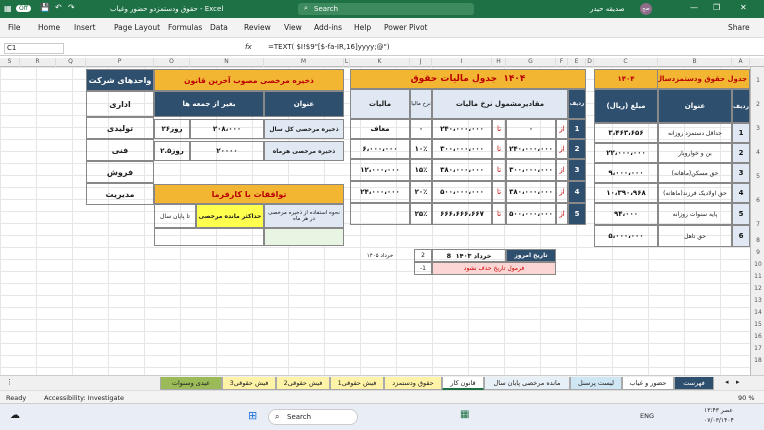  Describe the element at coordinates (626, 173) in the screenshot. I see `salary-row-amount: ۹،۰۰۰،۰۰۰` at that location.